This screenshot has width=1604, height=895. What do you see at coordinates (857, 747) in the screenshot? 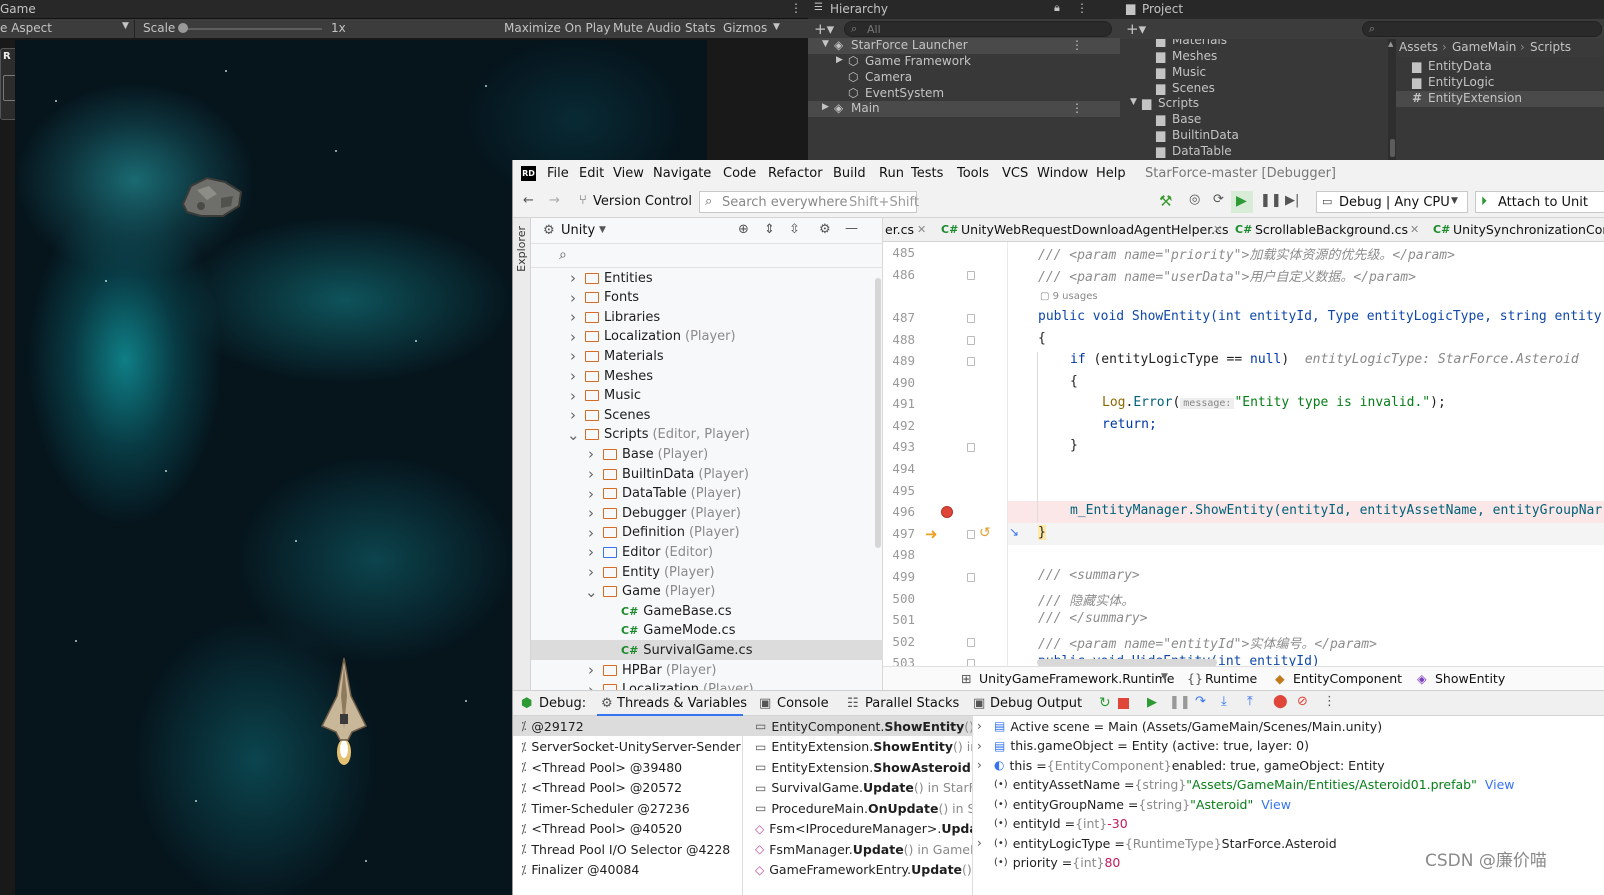
I see `stack-frame-row: ▭ EntityExtension.ShowEntity() in Star` at bounding box center [857, 747].